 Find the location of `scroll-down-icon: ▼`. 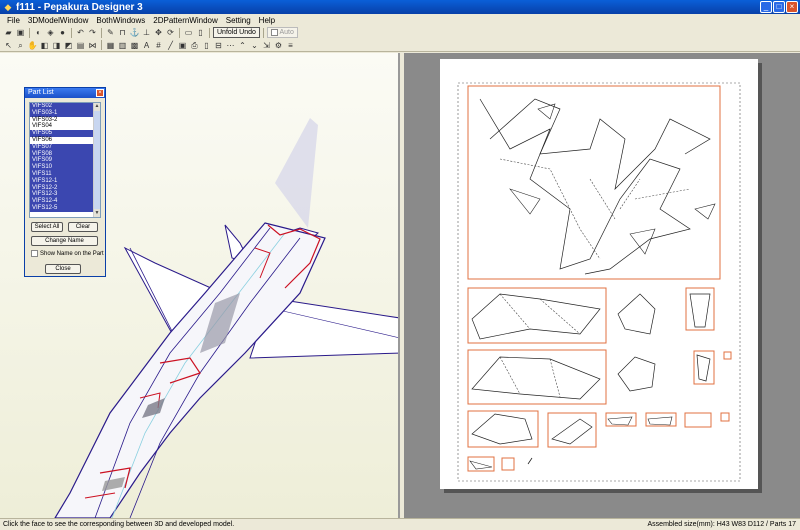

scroll-down-icon: ▼ is located at coordinates (97, 213).